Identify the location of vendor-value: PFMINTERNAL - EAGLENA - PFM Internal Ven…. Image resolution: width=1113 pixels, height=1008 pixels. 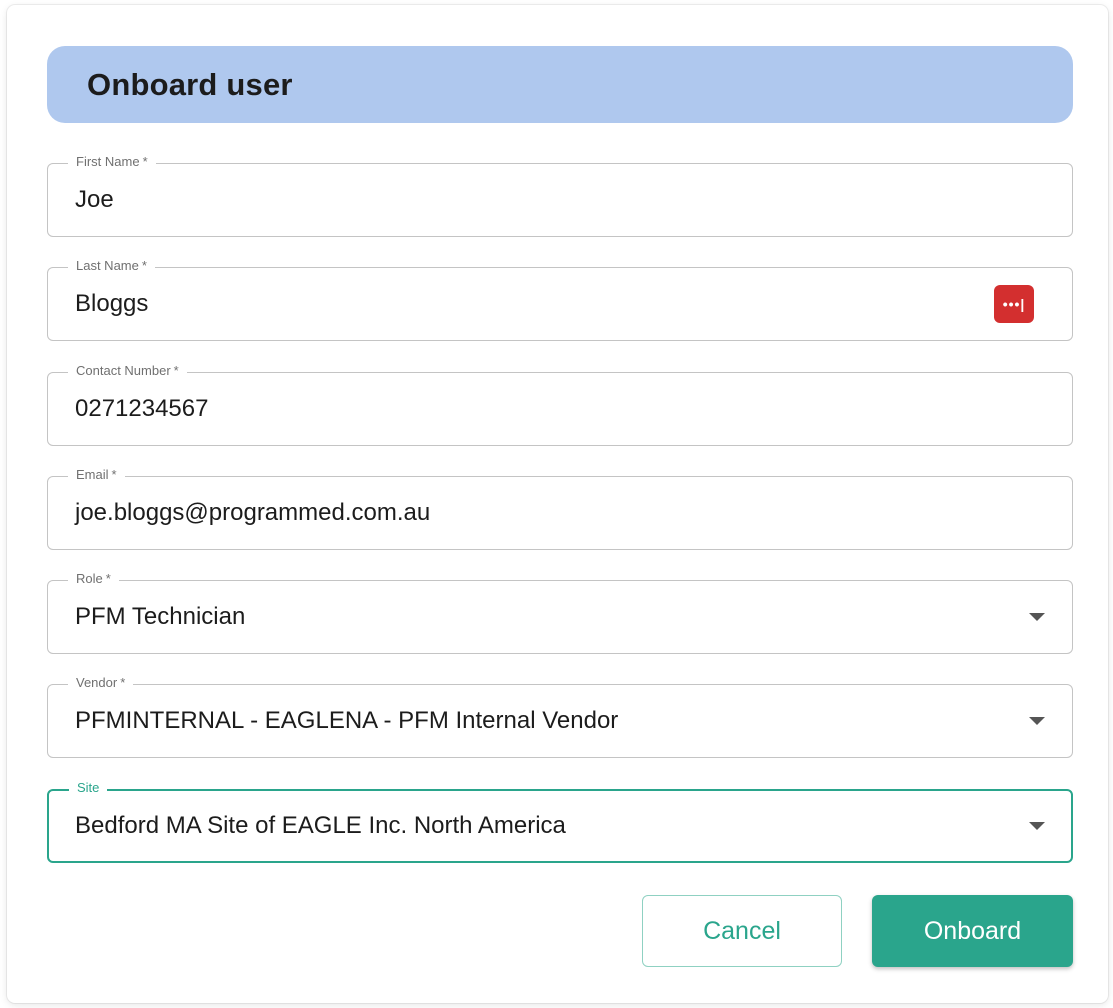
(525, 721).